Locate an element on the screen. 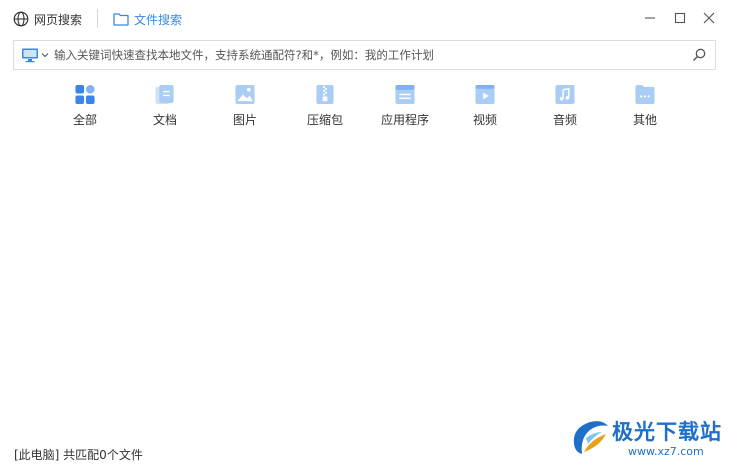 The width and height of the screenshot is (730, 470). category-audio: 音频 is located at coordinates (565, 106).